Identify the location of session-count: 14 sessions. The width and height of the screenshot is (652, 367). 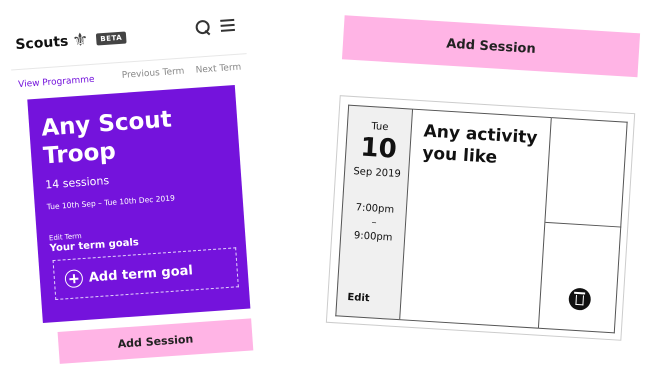
(77, 183).